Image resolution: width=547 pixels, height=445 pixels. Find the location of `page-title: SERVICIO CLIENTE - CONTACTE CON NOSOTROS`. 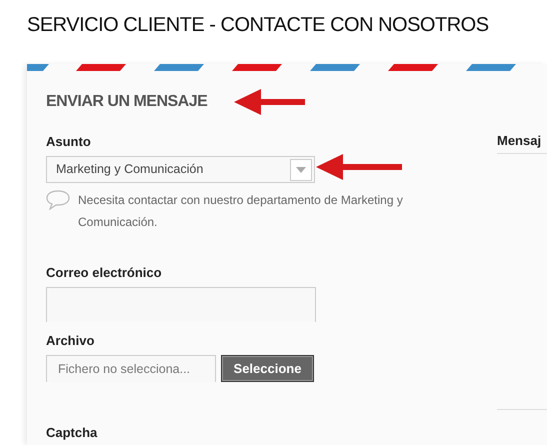

page-title: SERVICIO CLIENTE - CONTACTE CON NOSOTROS is located at coordinates (258, 25).